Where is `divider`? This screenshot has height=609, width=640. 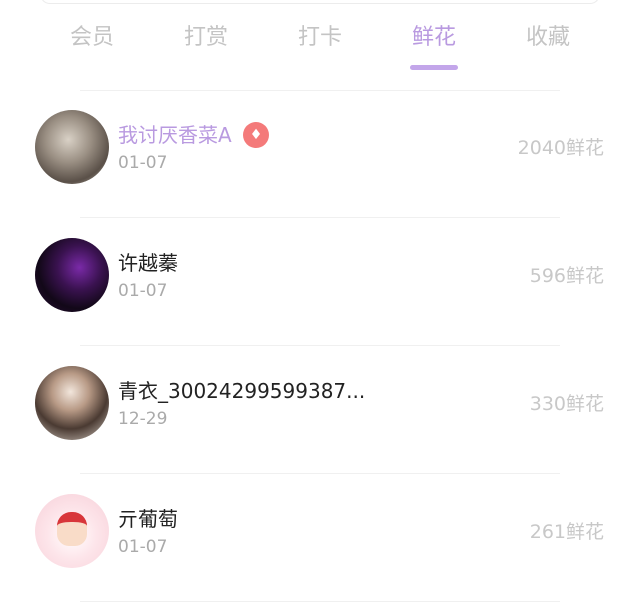 divider is located at coordinates (320, 601).